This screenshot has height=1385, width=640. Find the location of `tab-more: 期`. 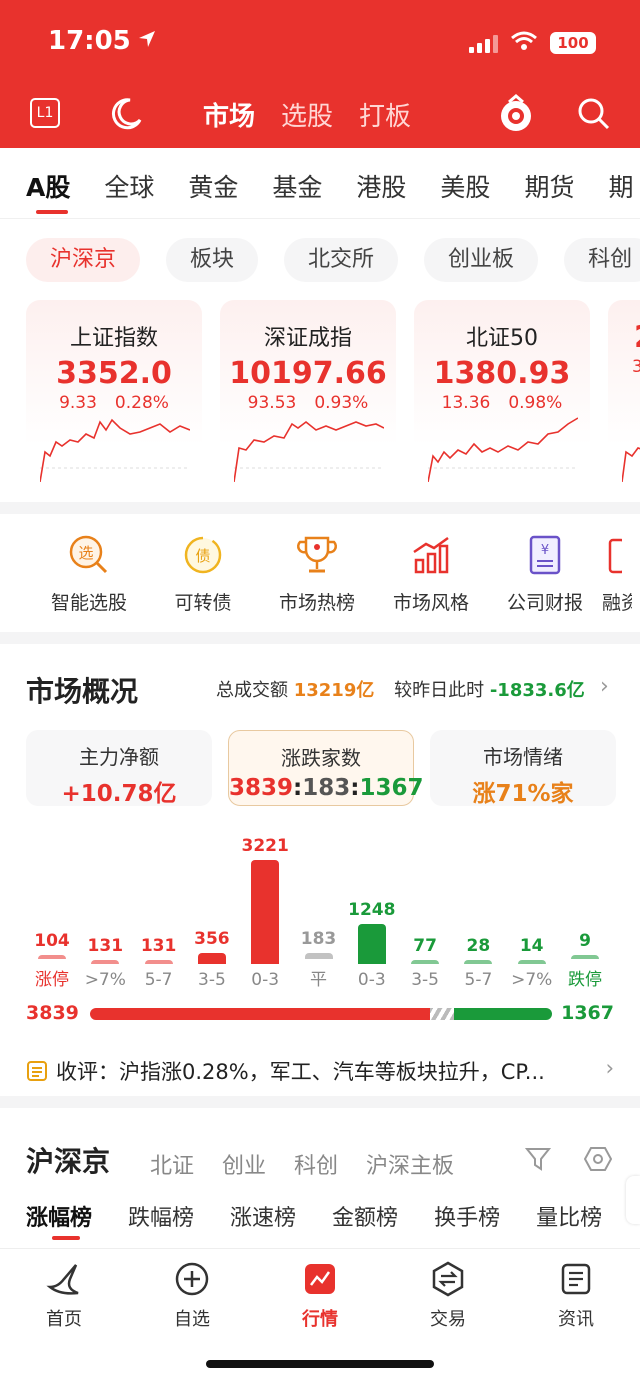

tab-more: 期 is located at coordinates (620, 186).